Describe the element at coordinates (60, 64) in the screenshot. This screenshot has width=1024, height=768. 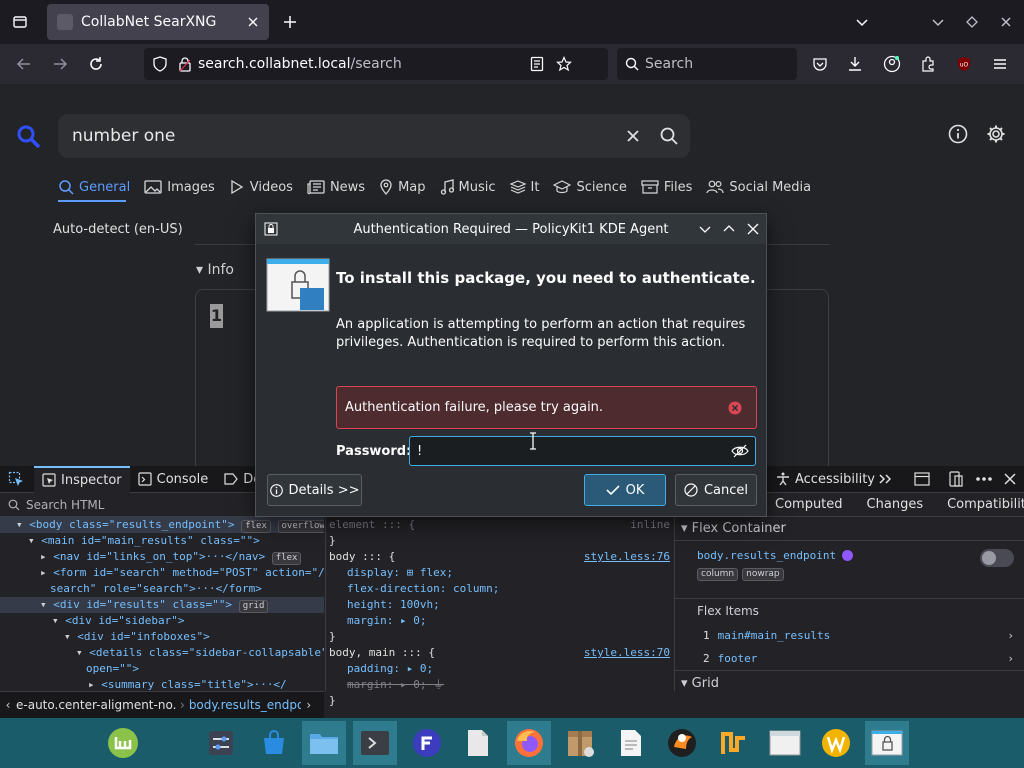
I see `forward-icon` at that location.